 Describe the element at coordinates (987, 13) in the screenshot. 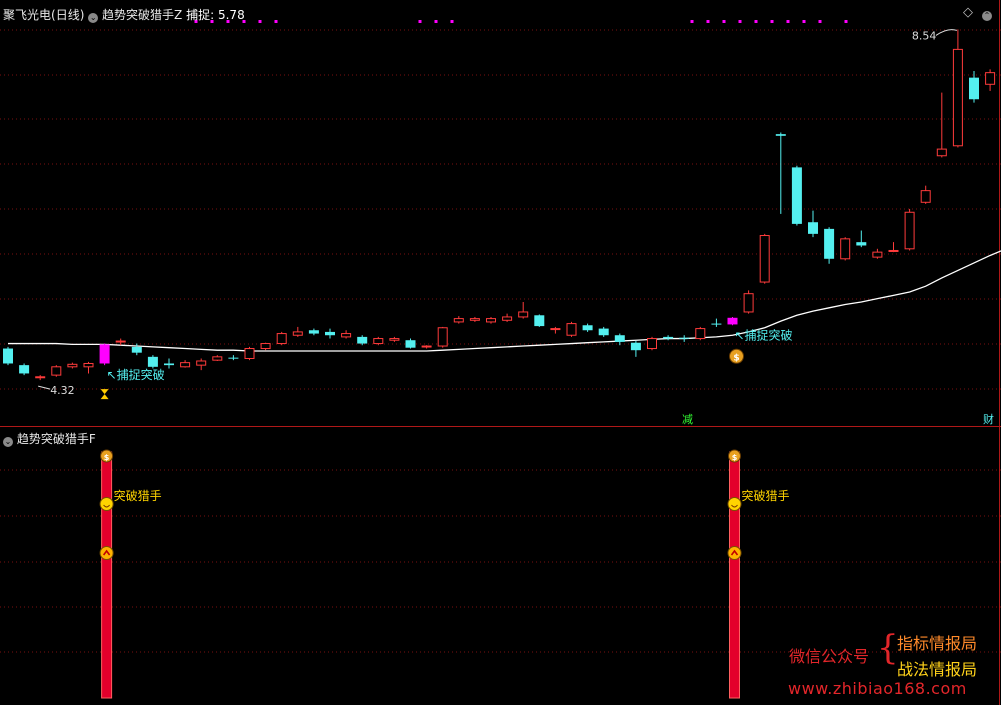

I see `collapse-right-icon: ⌃` at that location.